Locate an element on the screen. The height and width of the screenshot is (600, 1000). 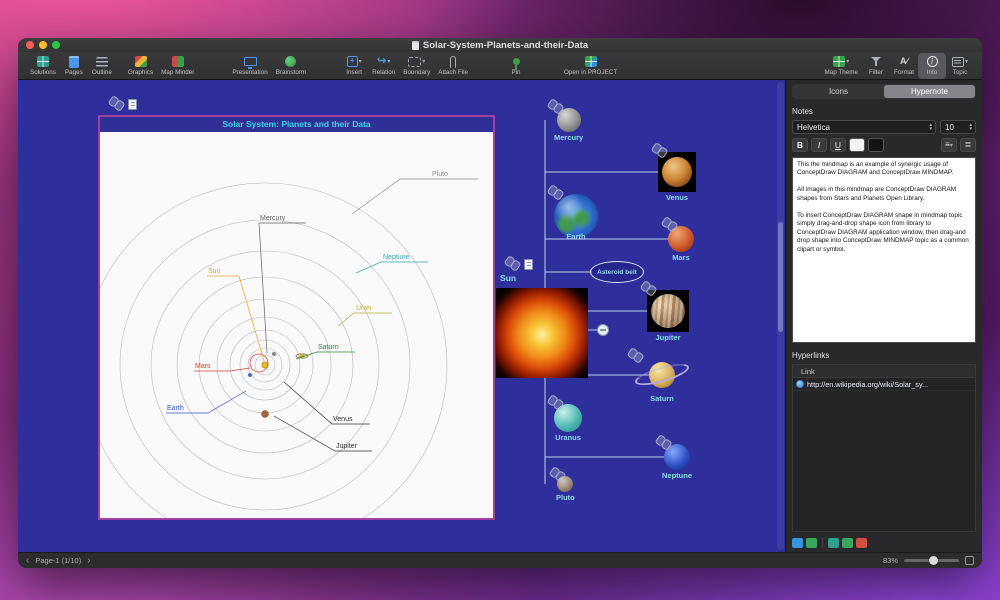
font-family-select: Helvetica ▲ ▼ is located at coordinates (864, 127).